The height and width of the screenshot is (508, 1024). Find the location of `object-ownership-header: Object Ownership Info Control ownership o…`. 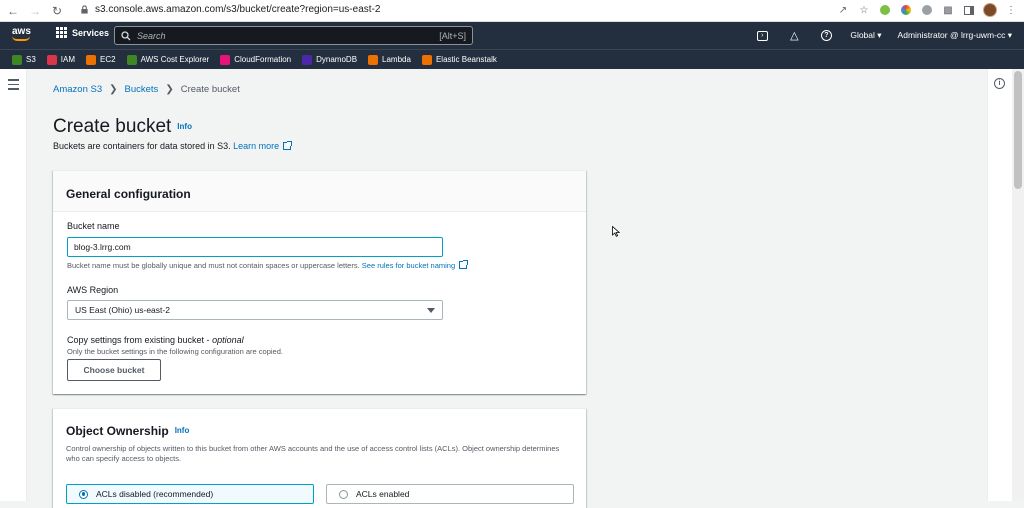

object-ownership-header: Object Ownership Info Control ownership o… is located at coordinates (319, 436).